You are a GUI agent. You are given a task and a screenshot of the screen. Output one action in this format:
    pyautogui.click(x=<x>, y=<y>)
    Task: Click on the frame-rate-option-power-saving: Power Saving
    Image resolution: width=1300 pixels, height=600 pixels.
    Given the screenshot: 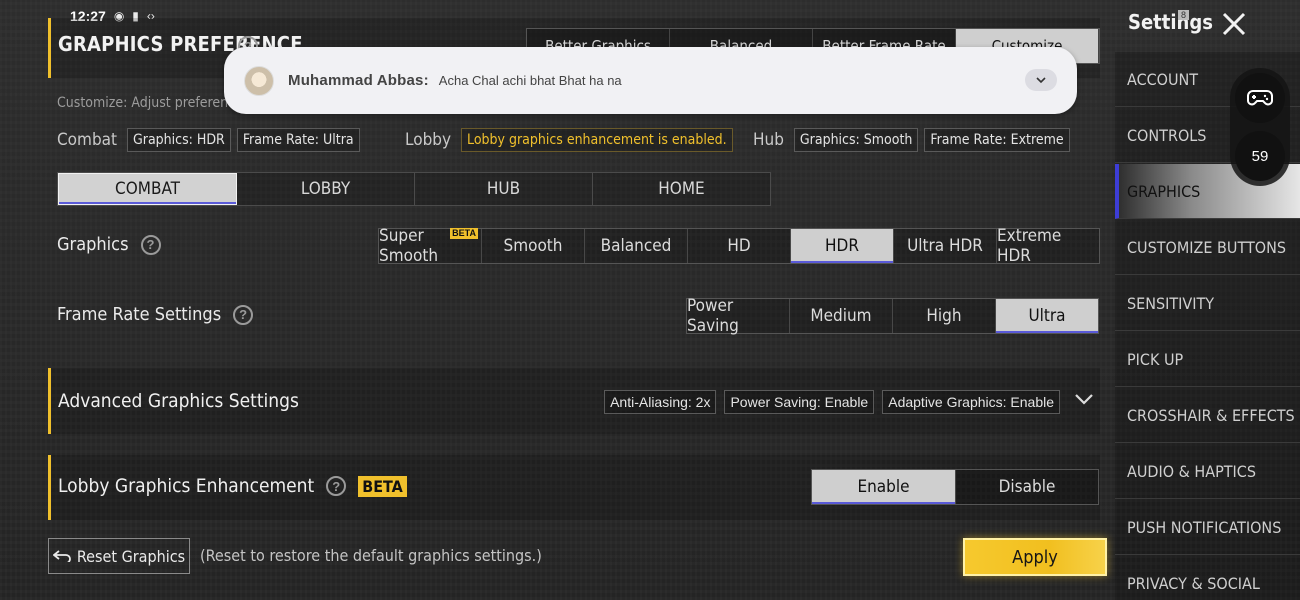 What is the action you would take?
    pyautogui.click(x=738, y=316)
    